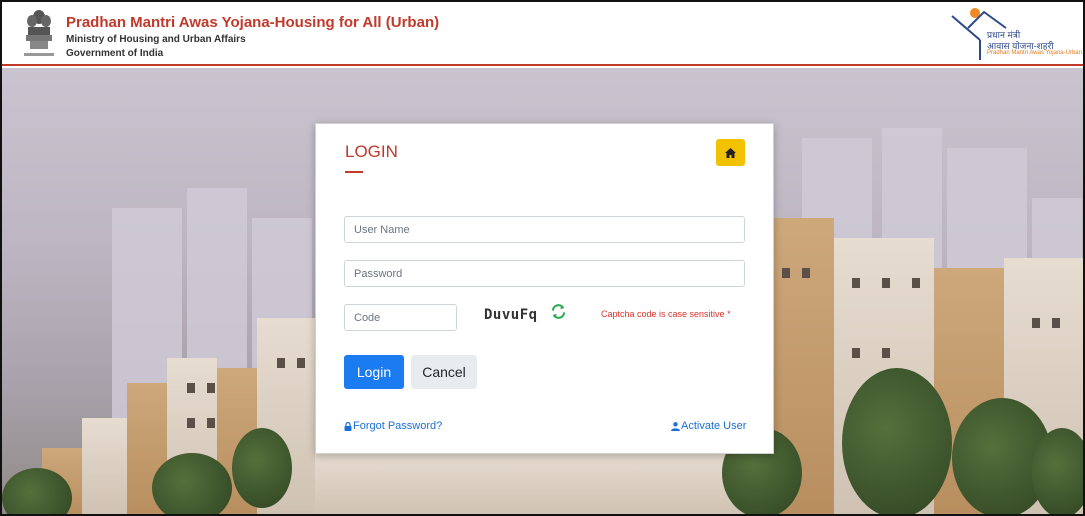  I want to click on national-emblem-icon, so click(39, 33).